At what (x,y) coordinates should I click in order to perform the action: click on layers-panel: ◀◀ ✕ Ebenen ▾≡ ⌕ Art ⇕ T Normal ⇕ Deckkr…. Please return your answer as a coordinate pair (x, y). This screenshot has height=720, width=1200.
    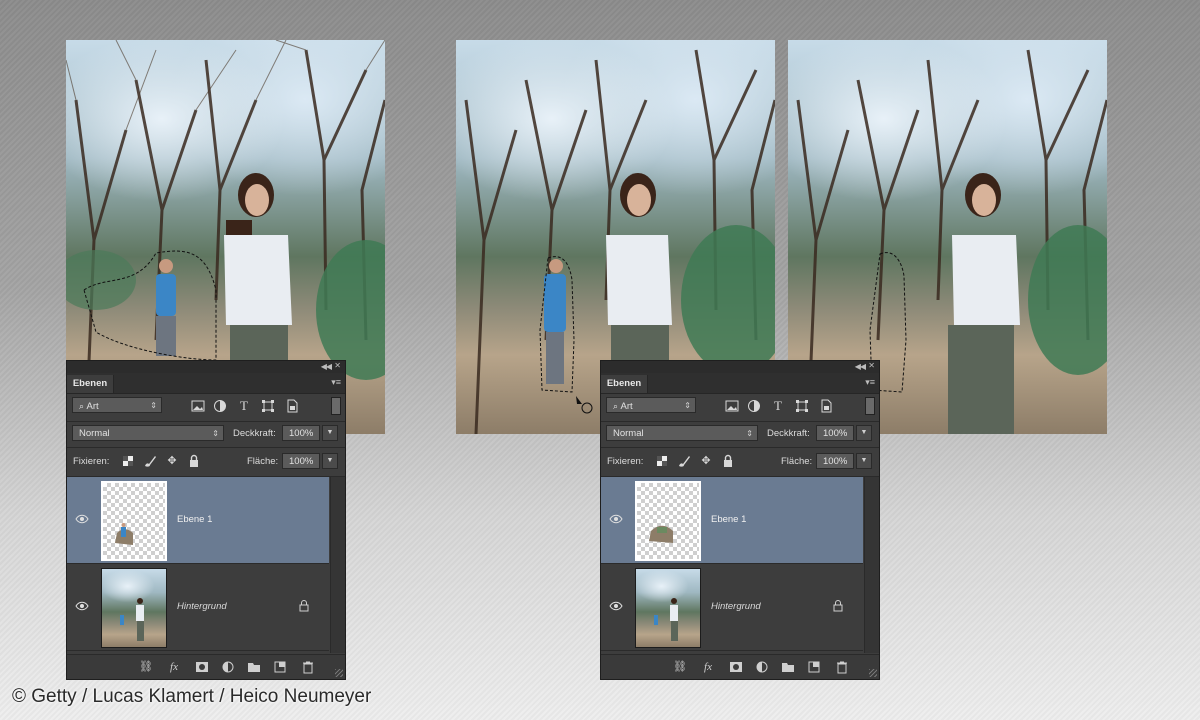
    Looking at the image, I should click on (740, 520).